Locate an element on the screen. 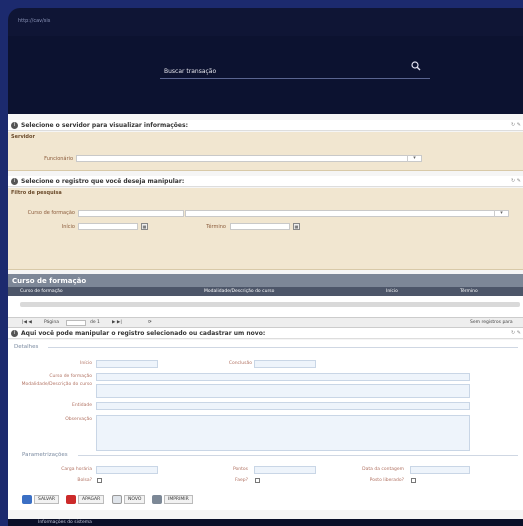  termino-field is located at coordinates (260, 226).